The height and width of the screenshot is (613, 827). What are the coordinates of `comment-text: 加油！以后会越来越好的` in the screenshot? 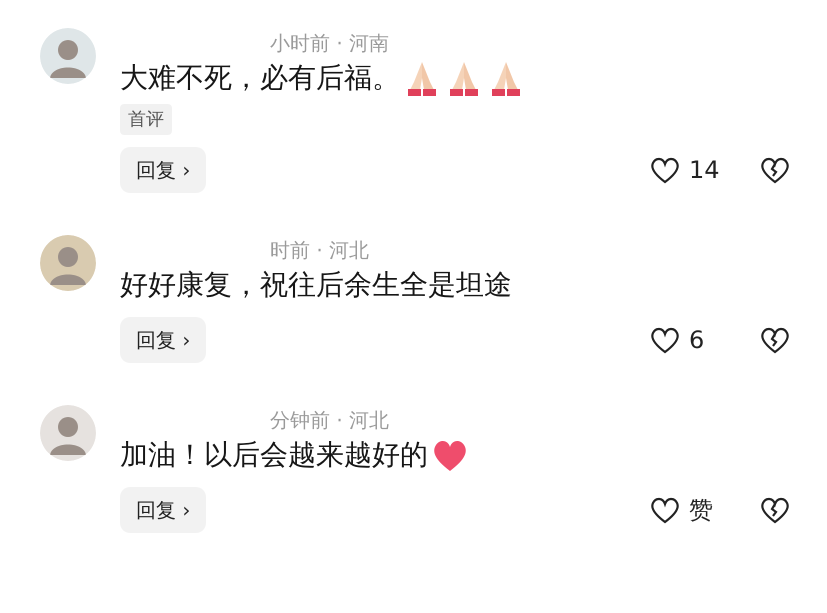 It's located at (274, 455).